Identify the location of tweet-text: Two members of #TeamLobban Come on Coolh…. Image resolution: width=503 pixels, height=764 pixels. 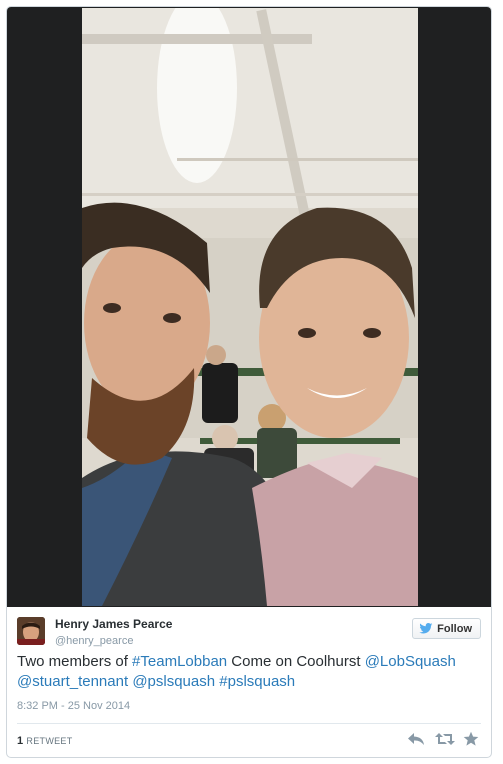
(252, 672).